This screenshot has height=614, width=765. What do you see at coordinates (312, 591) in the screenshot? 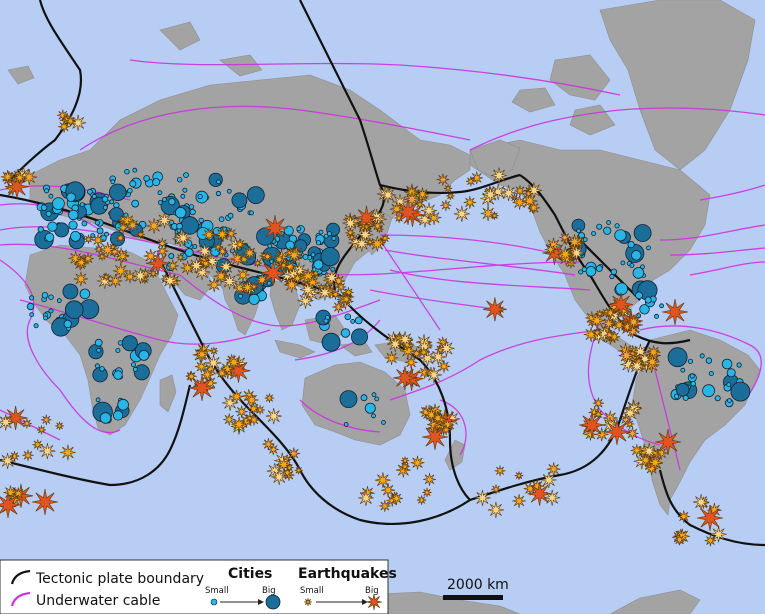
I see `legend-quakes-small: Small` at bounding box center [312, 591].